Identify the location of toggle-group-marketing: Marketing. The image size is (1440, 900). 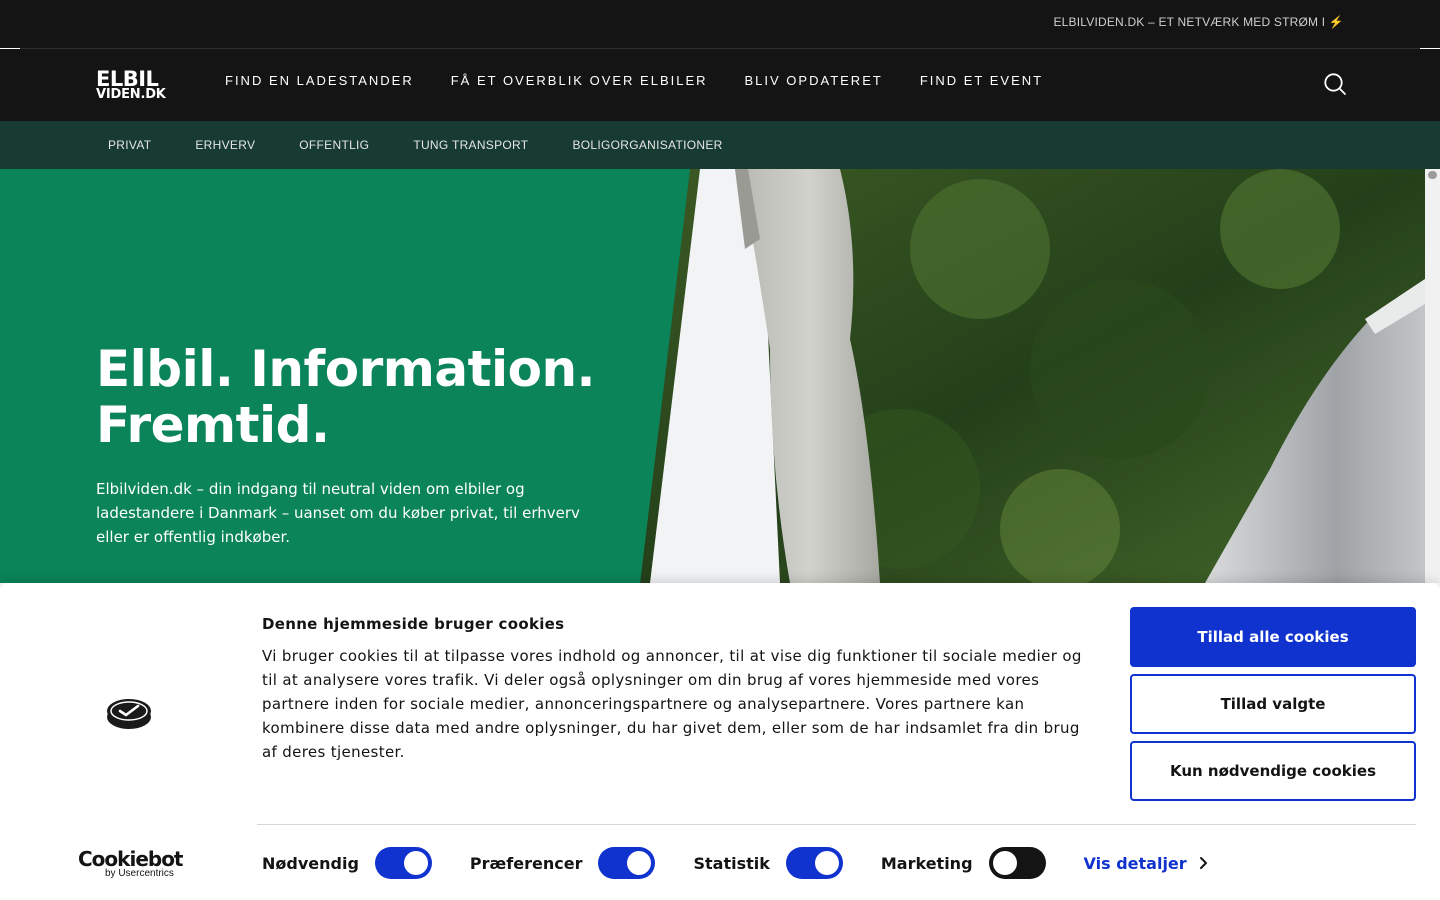
(963, 863).